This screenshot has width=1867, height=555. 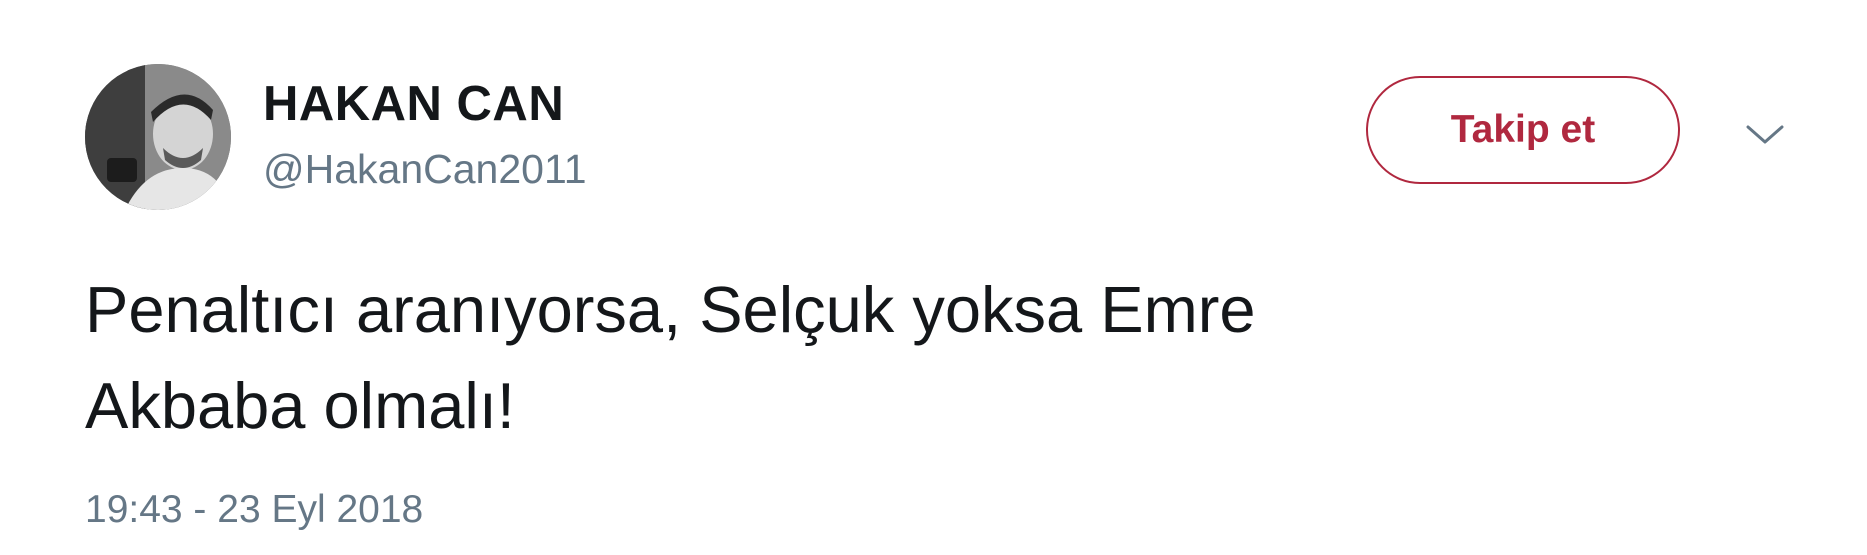 I want to click on avatar-image, so click(x=158, y=137).